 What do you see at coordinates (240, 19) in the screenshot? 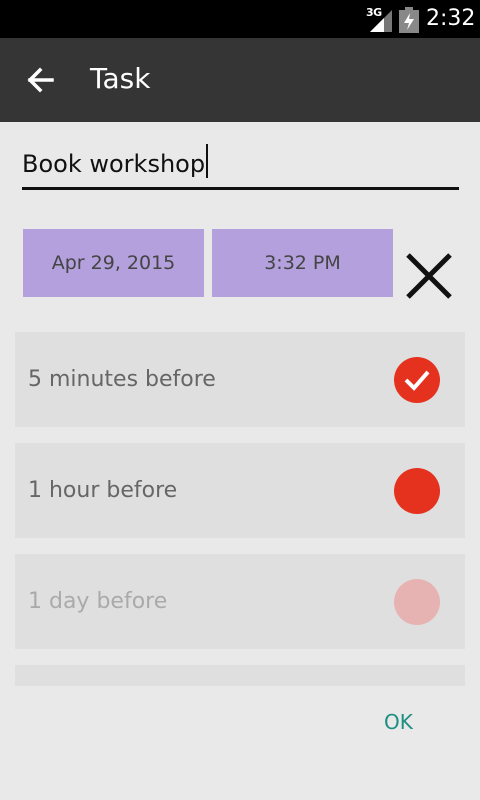
I see `status-bar: 3G 2:32` at bounding box center [240, 19].